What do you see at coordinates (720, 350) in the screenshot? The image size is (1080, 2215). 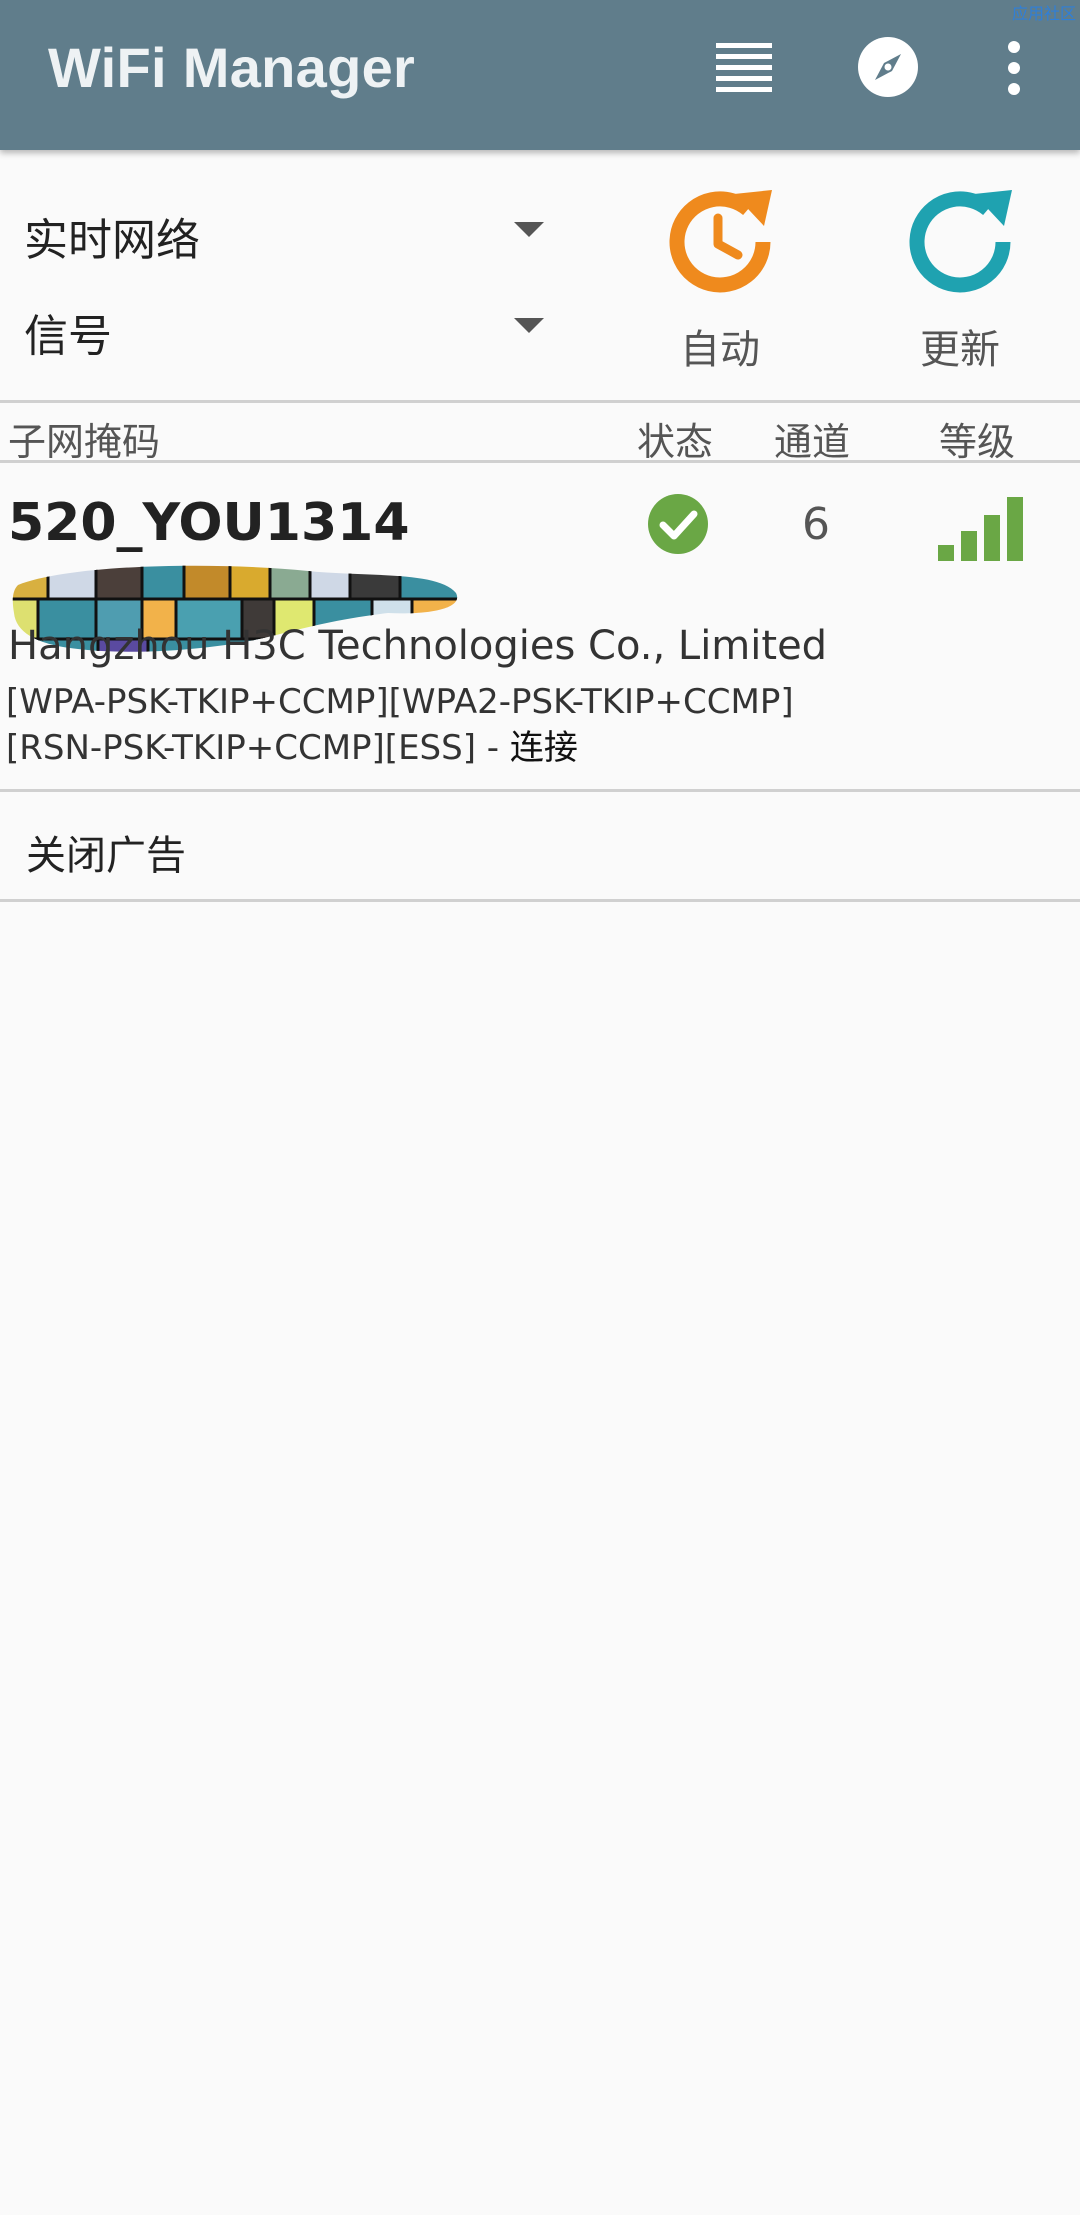 I see `auto-label: 自动` at bounding box center [720, 350].